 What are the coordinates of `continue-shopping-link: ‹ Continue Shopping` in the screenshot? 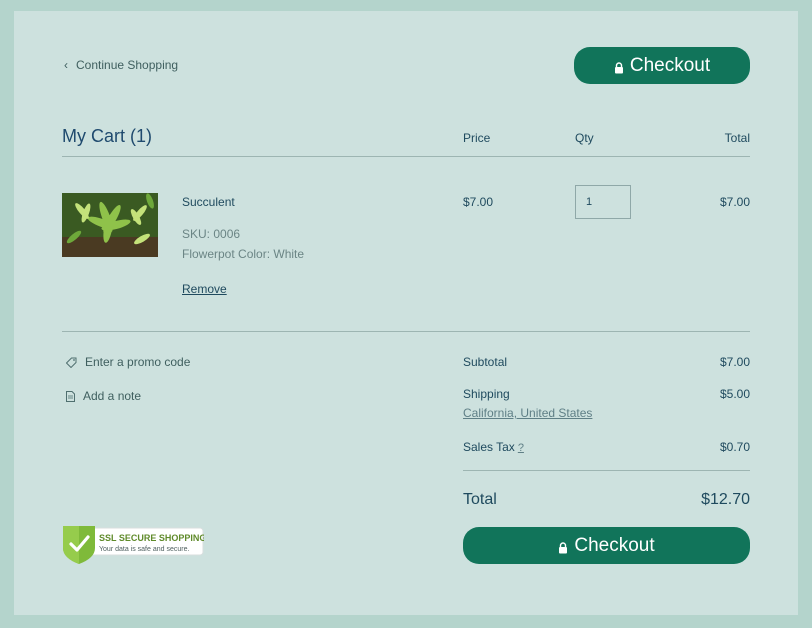 It's located at (121, 65).